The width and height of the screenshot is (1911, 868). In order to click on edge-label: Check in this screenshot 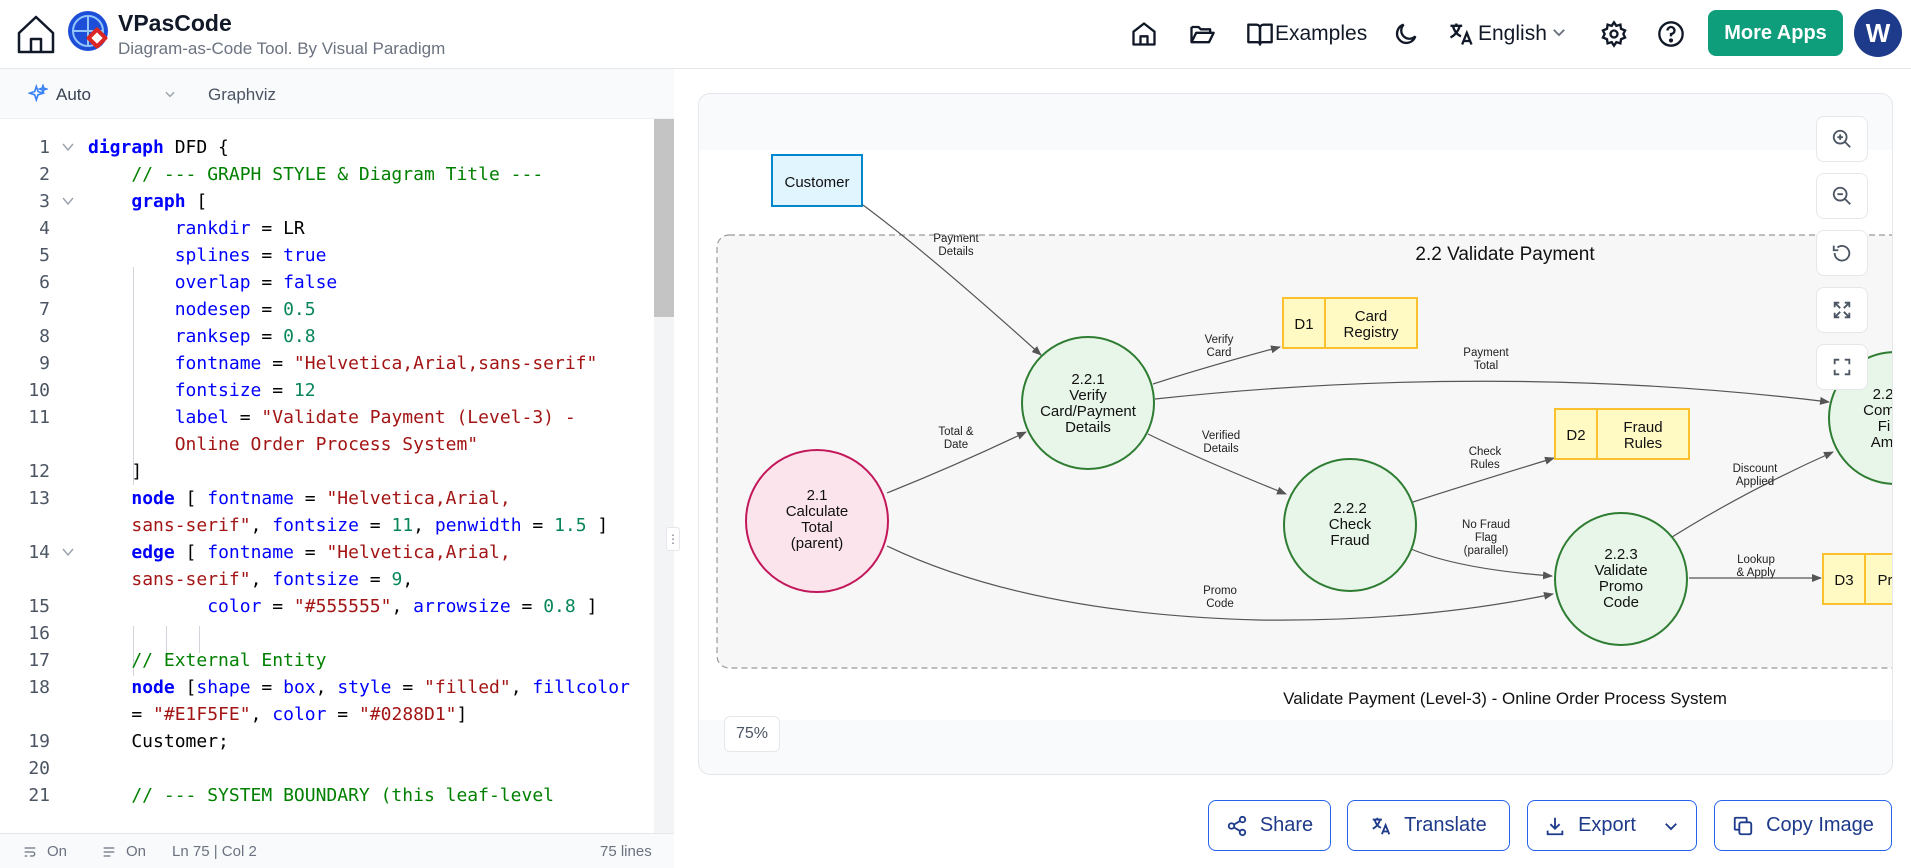, I will do `click(1485, 452)`.